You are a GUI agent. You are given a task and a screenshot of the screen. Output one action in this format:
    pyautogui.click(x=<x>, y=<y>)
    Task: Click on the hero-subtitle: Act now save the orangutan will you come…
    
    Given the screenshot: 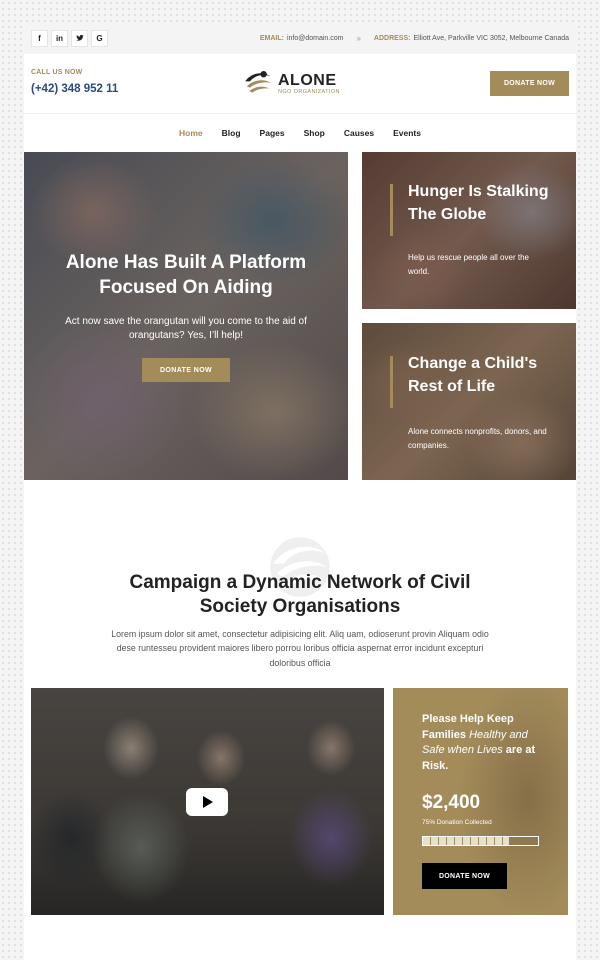 What is the action you would take?
    pyautogui.click(x=186, y=328)
    